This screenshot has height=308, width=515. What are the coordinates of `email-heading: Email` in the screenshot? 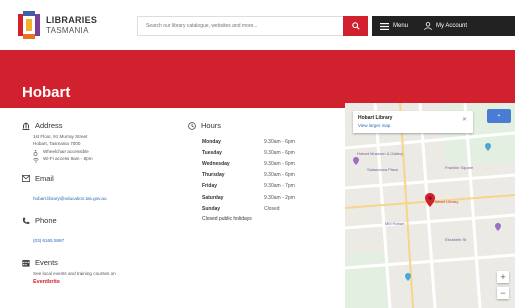 It's located at (102, 178).